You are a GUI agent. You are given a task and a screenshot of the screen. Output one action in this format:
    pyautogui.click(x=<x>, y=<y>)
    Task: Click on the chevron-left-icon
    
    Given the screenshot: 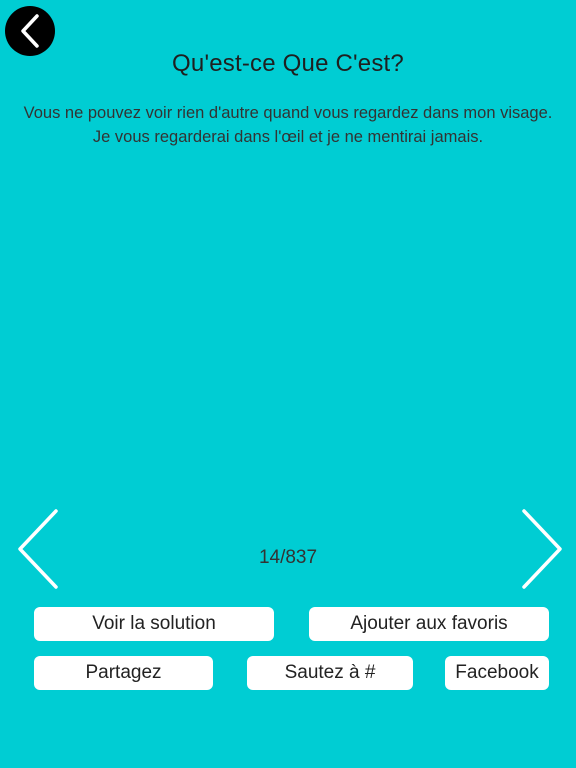 What is the action you would take?
    pyautogui.click(x=30, y=31)
    